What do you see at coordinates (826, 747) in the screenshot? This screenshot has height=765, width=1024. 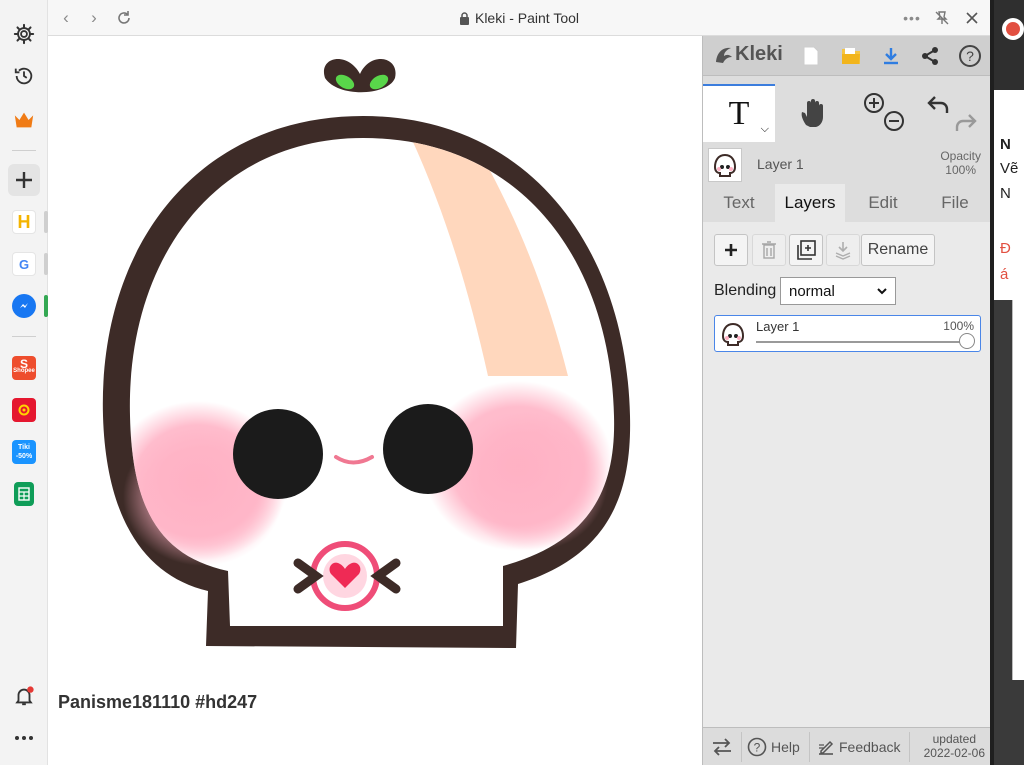 I see `feedback-icon` at bounding box center [826, 747].